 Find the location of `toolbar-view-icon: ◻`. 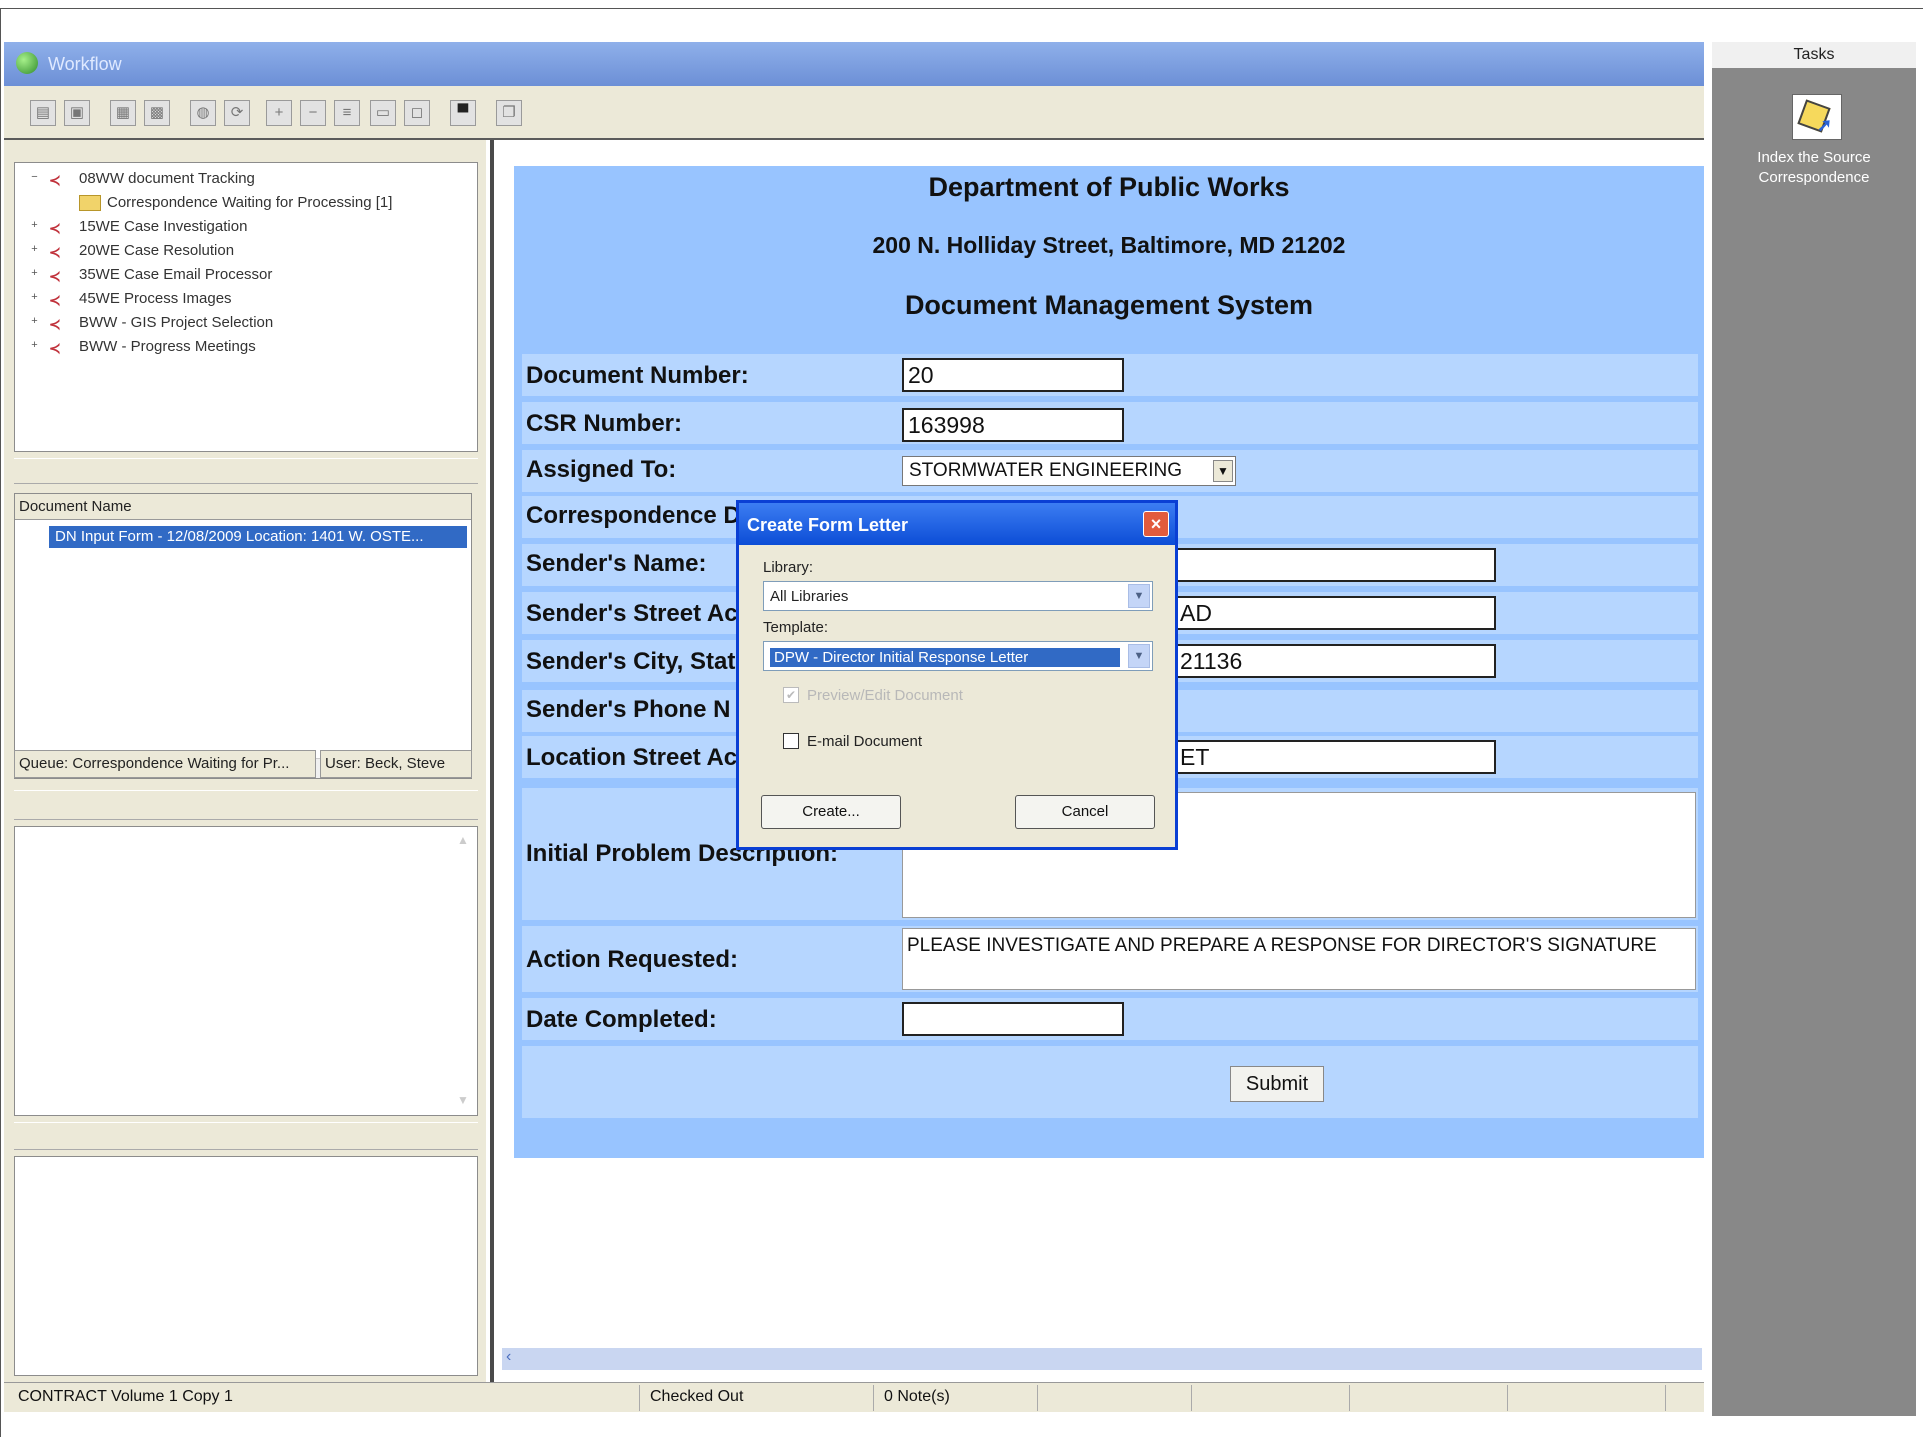

toolbar-view-icon: ◻ is located at coordinates (417, 113).